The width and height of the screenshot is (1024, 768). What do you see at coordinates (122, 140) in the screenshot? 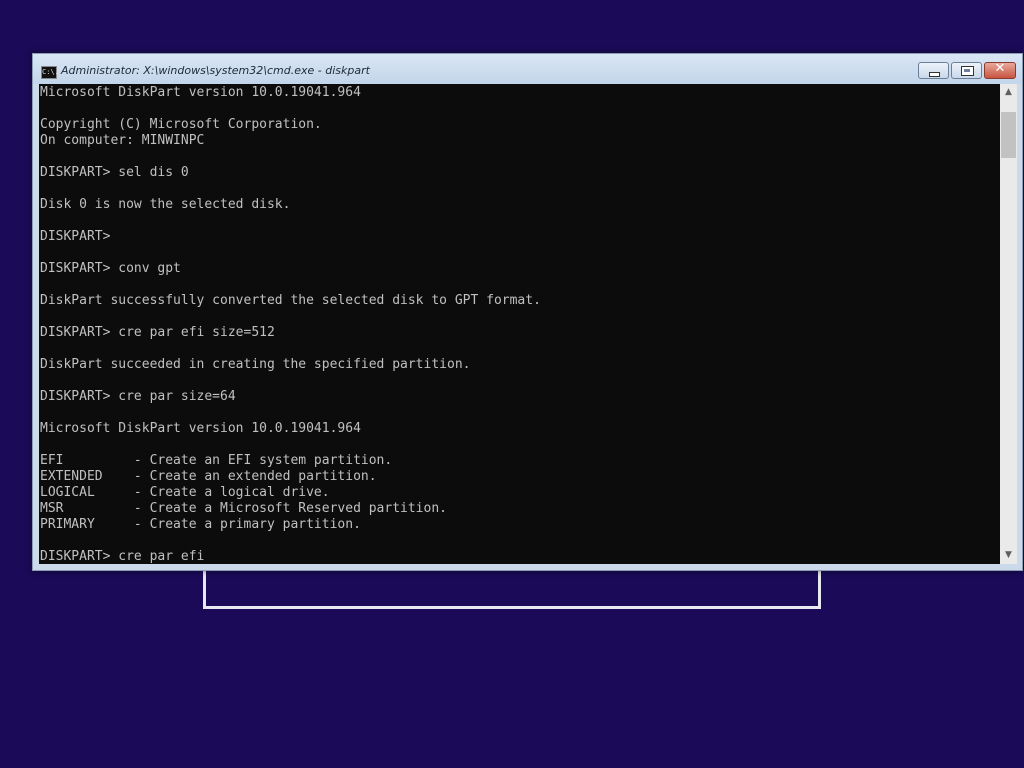
I see `console-line: On computer: MINWINPC` at bounding box center [122, 140].